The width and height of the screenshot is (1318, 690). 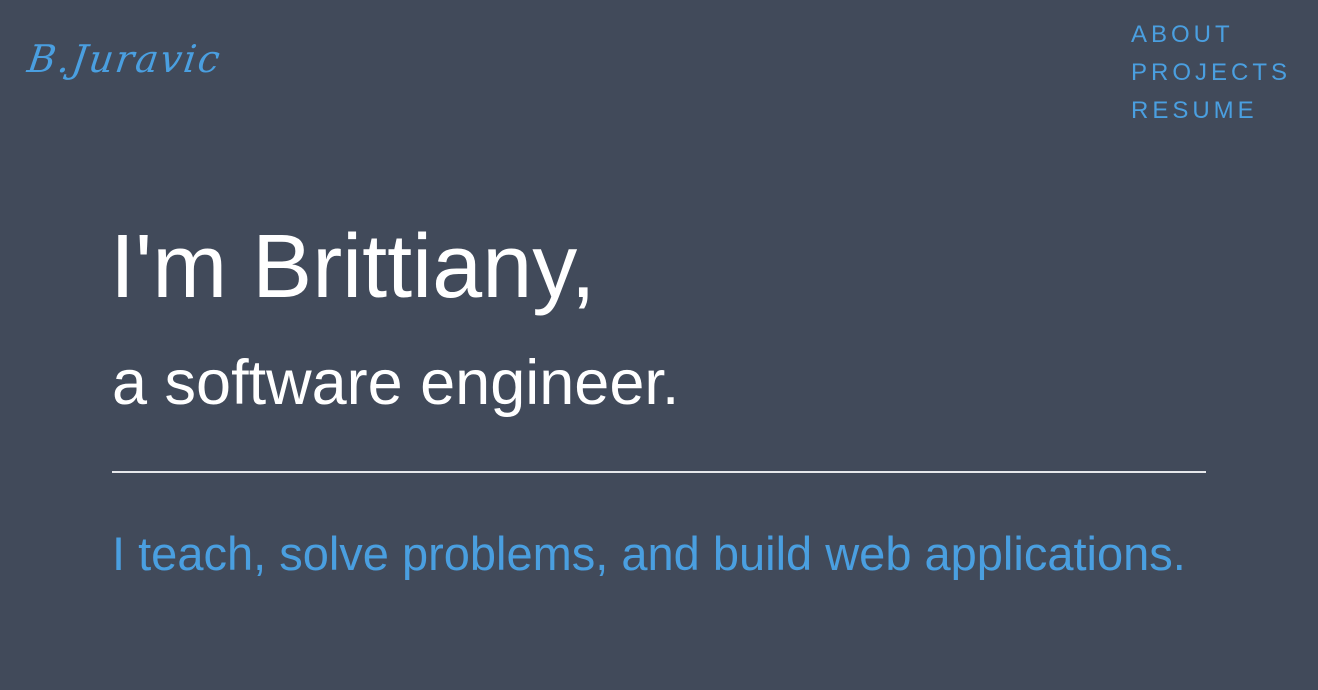 I want to click on hero-subheadline: a software engineer., so click(x=396, y=383).